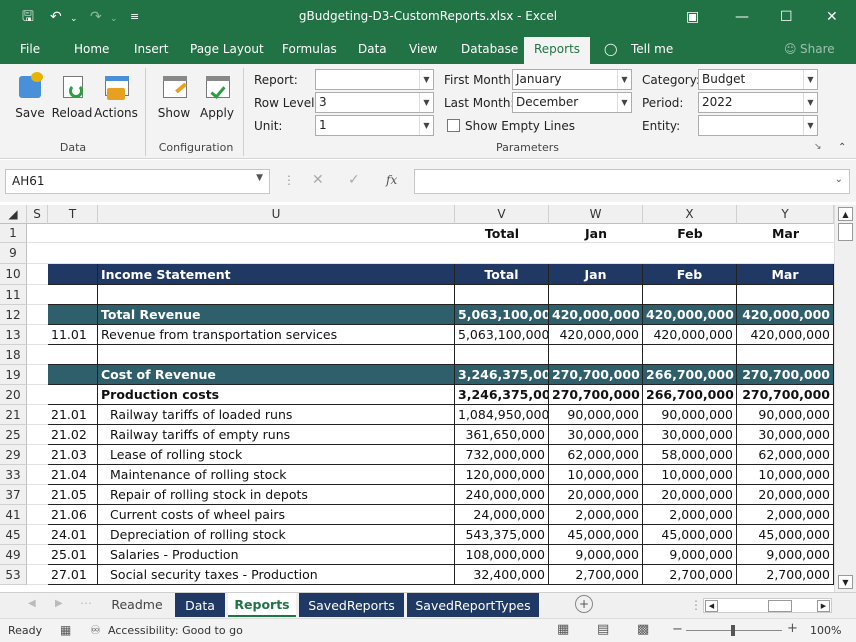  I want to click on cell-code: 21.02, so click(73, 435).